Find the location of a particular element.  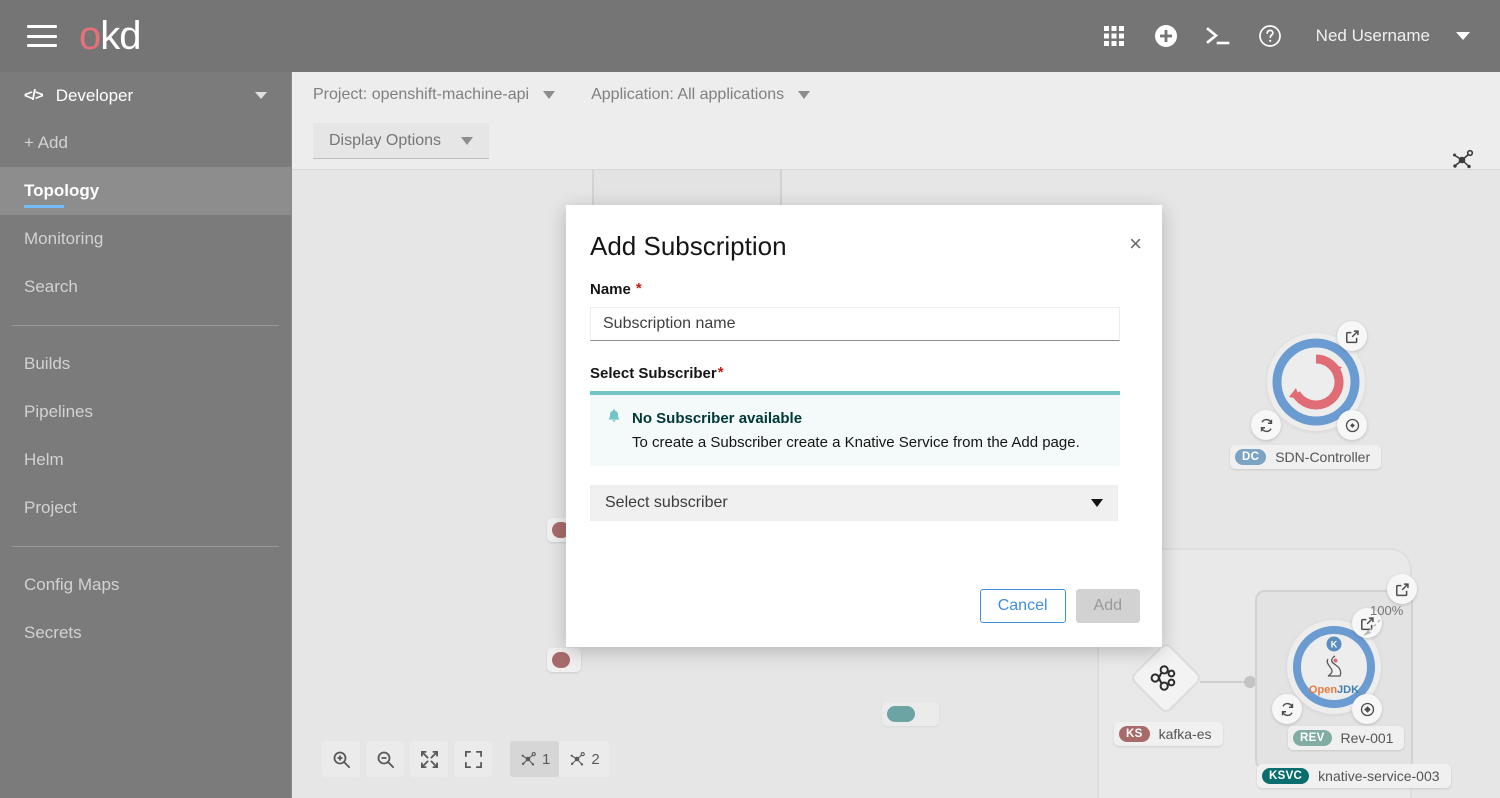

node-label-occluded-c is located at coordinates (910, 714).